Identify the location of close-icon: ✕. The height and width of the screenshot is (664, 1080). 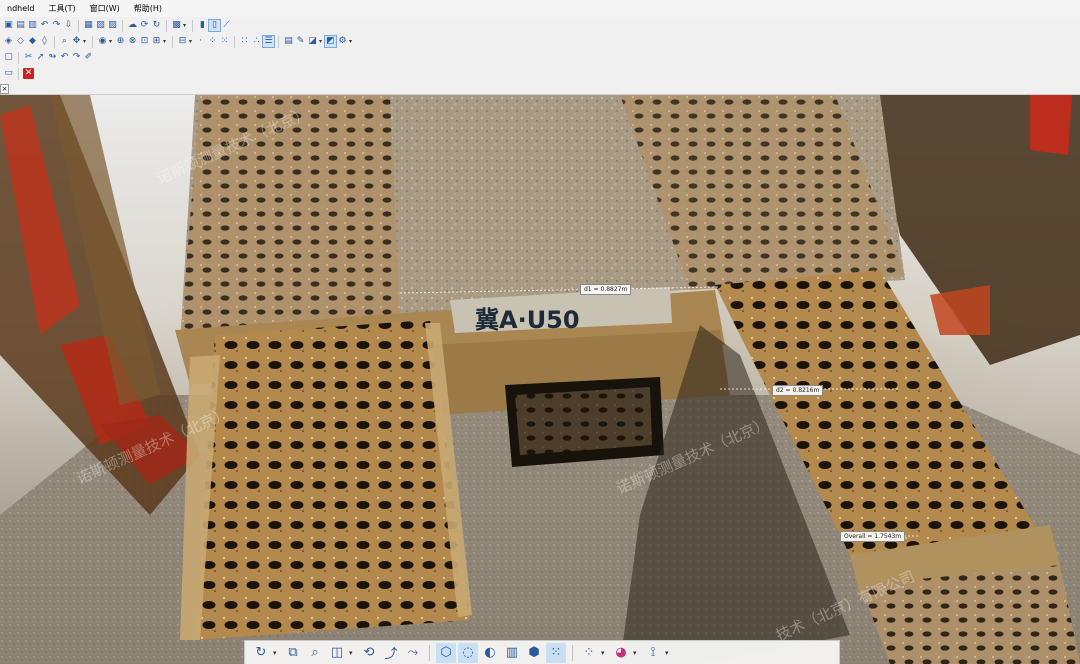
(28, 73).